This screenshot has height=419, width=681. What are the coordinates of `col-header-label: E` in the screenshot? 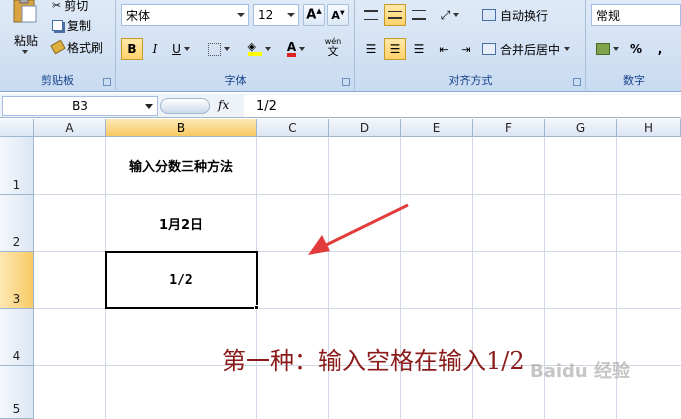 It's located at (436, 127).